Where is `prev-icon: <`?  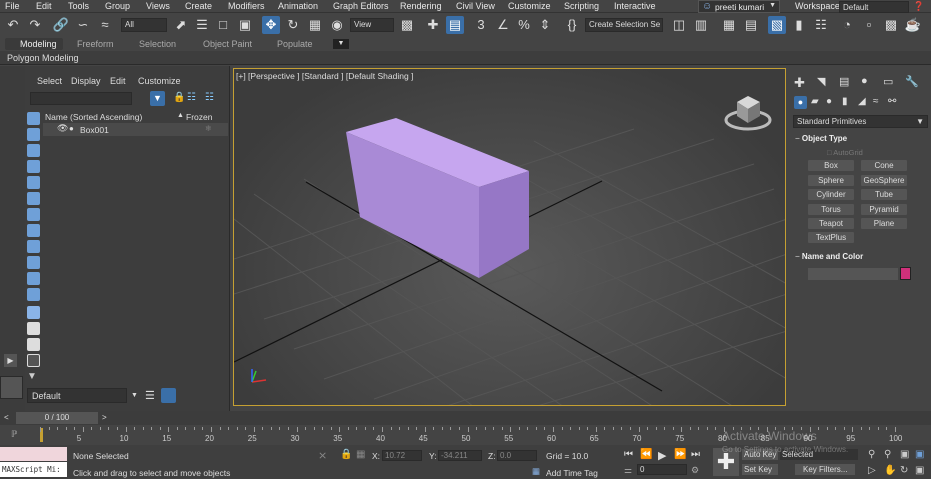
prev-icon: < is located at coordinates (6, 417).